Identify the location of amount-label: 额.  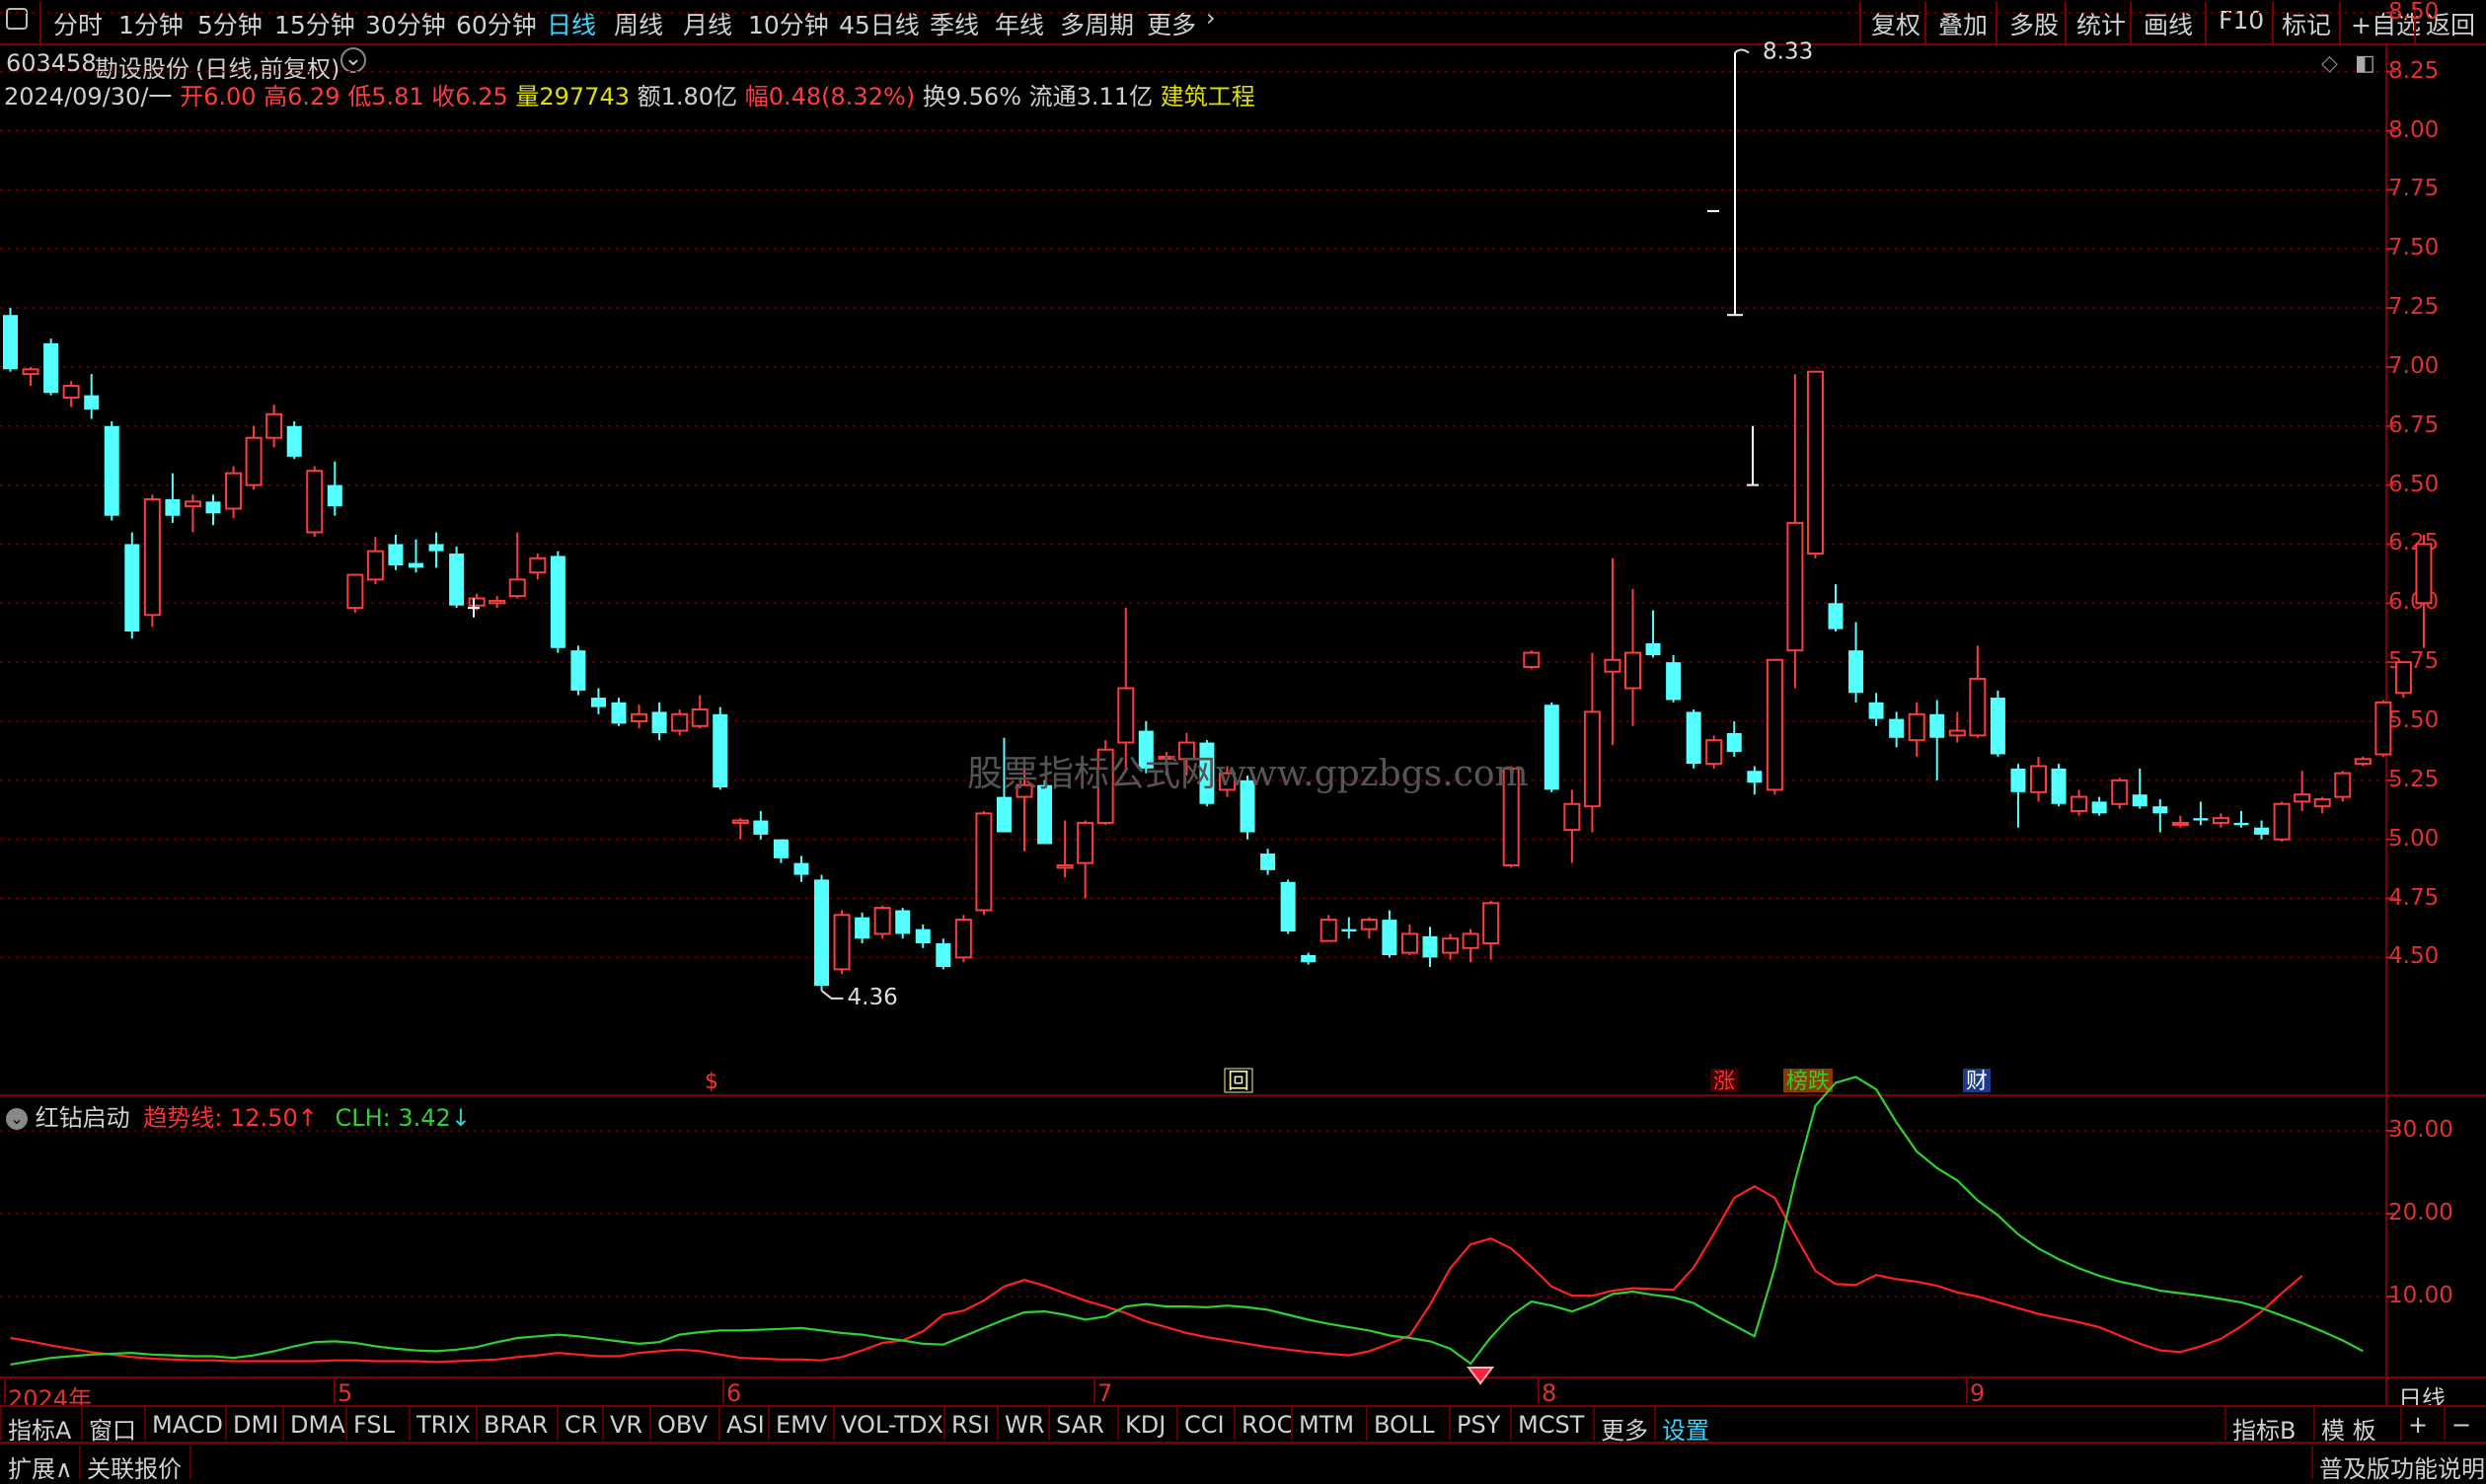
(649, 97).